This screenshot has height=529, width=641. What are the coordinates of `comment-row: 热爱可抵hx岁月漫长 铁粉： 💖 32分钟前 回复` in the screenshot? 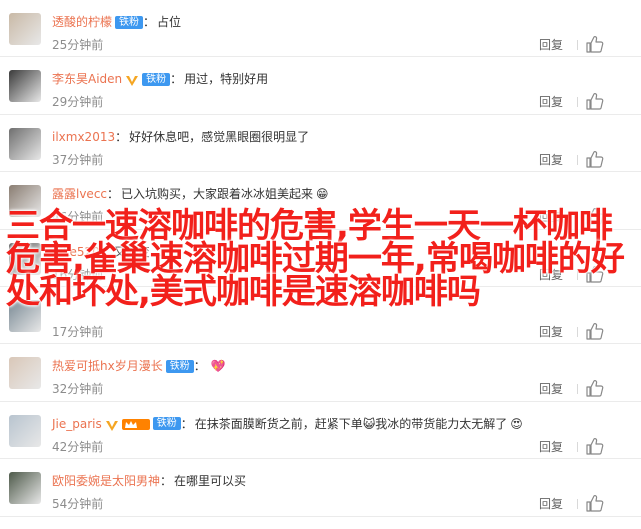 It's located at (320, 373).